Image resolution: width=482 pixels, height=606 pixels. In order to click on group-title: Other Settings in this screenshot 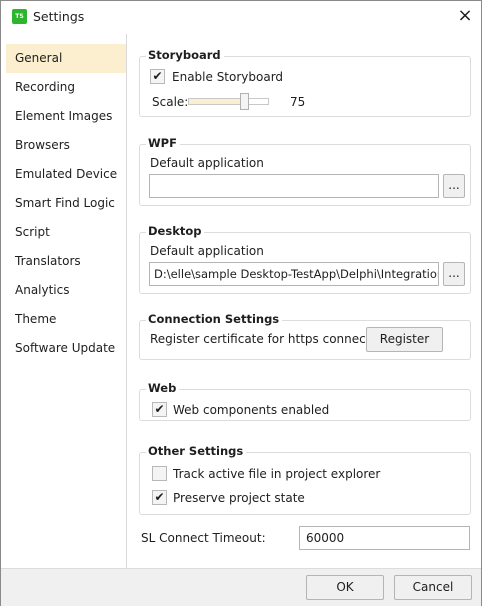, I will do `click(196, 451)`.